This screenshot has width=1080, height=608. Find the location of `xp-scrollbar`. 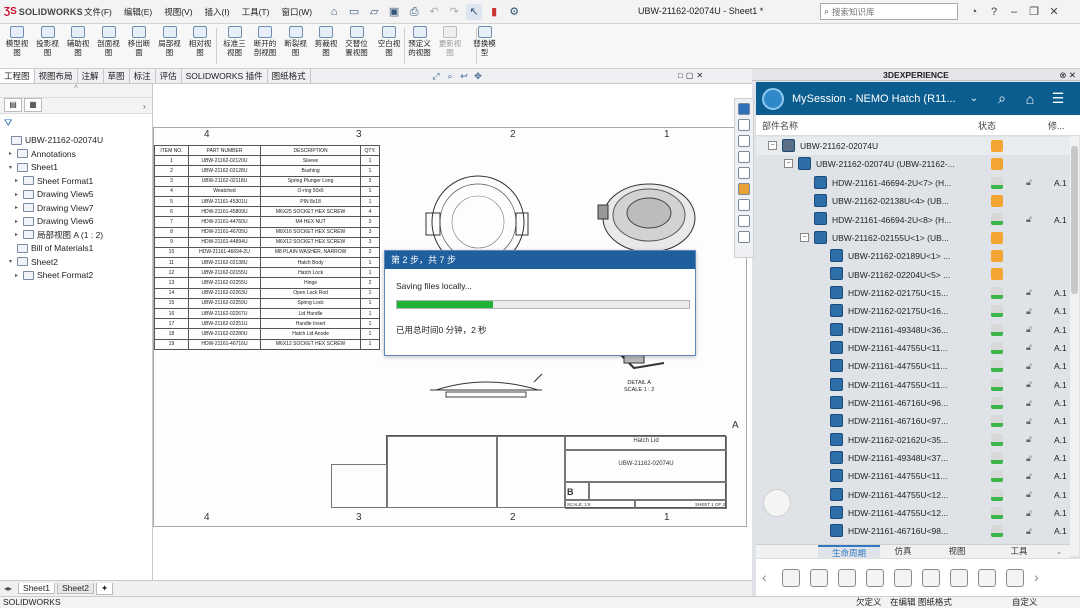

xp-scrollbar is located at coordinates (1074, 346).